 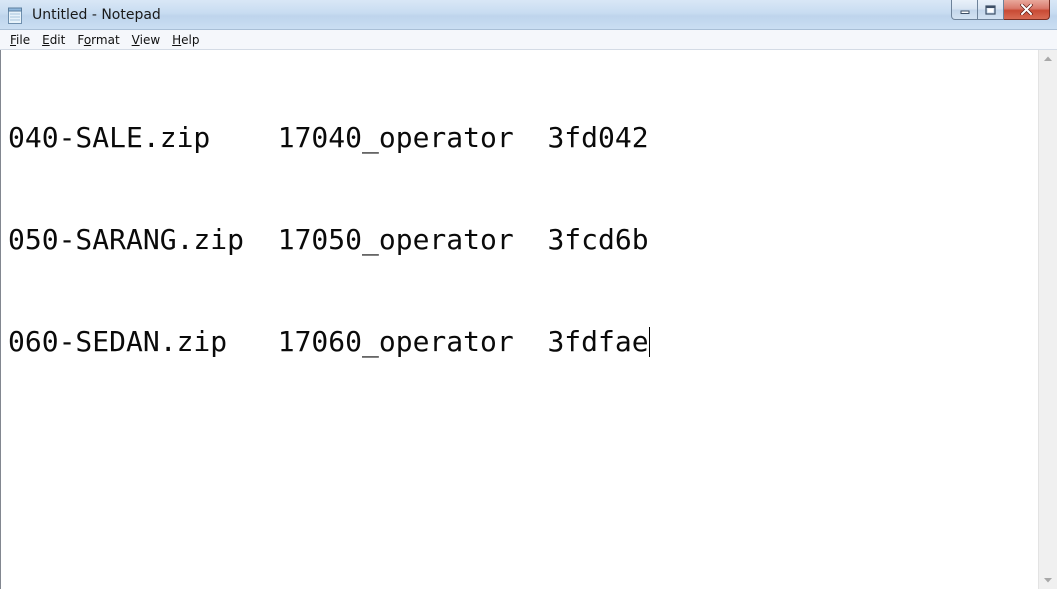 I want to click on text-caret, so click(x=649, y=342).